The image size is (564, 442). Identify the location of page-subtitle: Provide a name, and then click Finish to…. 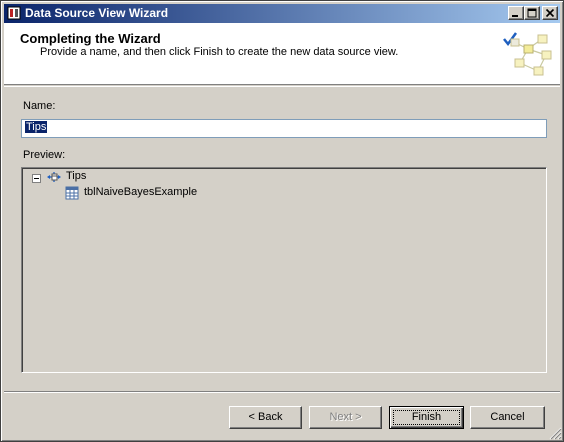
(219, 52).